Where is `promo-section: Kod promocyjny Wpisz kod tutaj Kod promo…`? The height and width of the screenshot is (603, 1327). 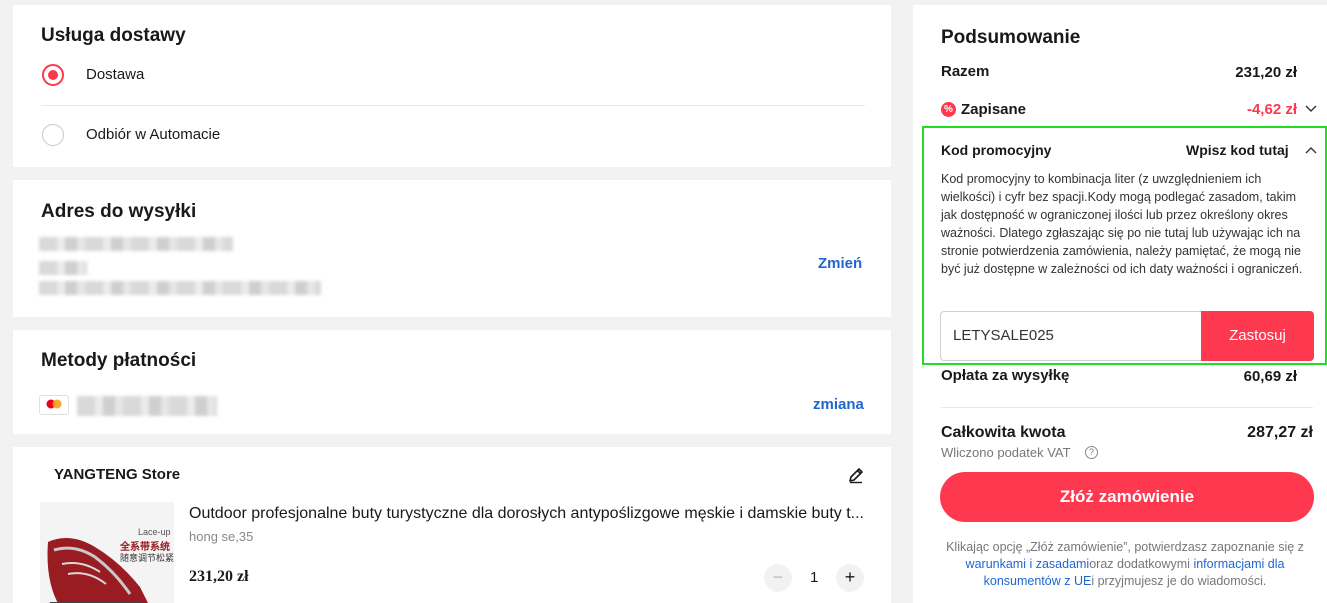 promo-section: Kod promocyjny Wpisz kod tutaj Kod promo… is located at coordinates (1124, 245).